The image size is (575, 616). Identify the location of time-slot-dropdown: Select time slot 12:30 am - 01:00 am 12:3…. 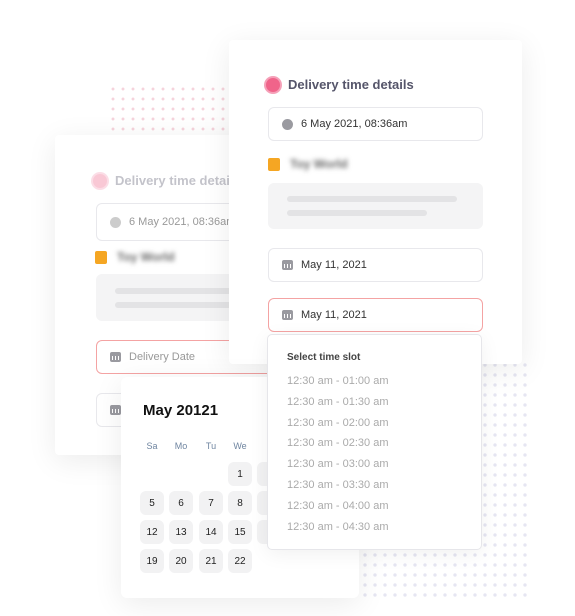
(374, 442).